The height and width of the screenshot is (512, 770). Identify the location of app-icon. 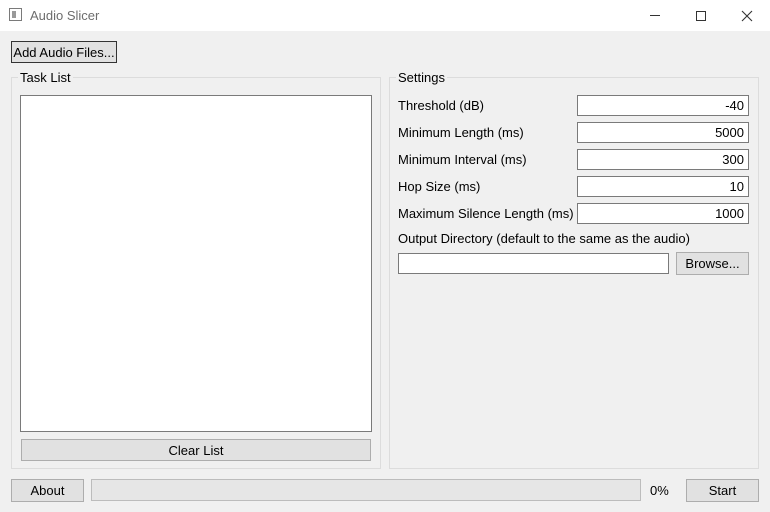
(15, 14).